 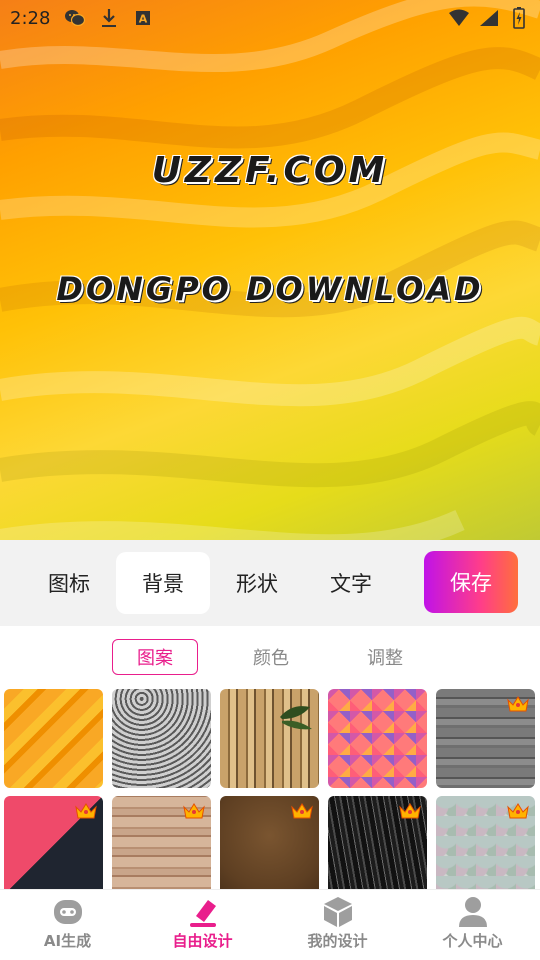 I want to click on nav-label: AI生成, so click(x=67, y=941).